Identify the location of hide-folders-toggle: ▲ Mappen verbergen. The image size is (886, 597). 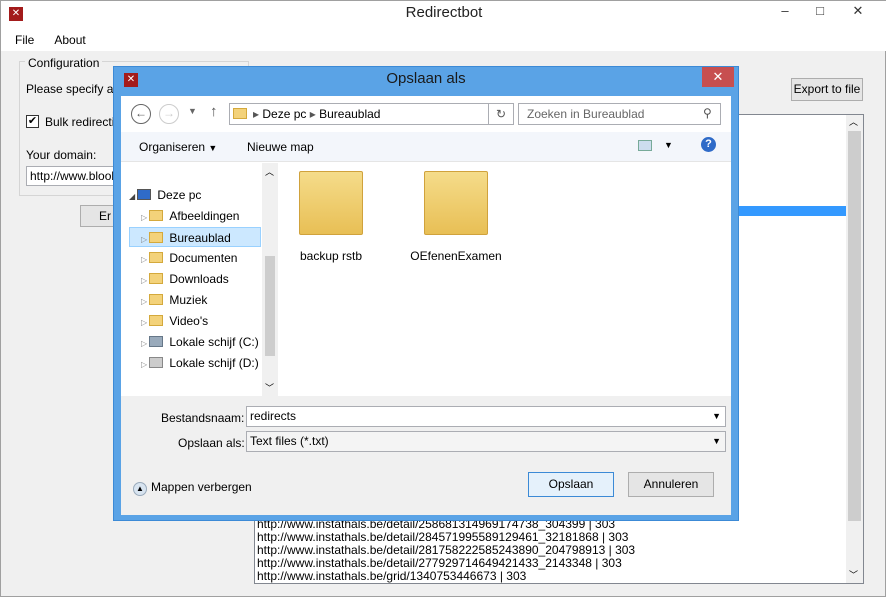
(192, 488).